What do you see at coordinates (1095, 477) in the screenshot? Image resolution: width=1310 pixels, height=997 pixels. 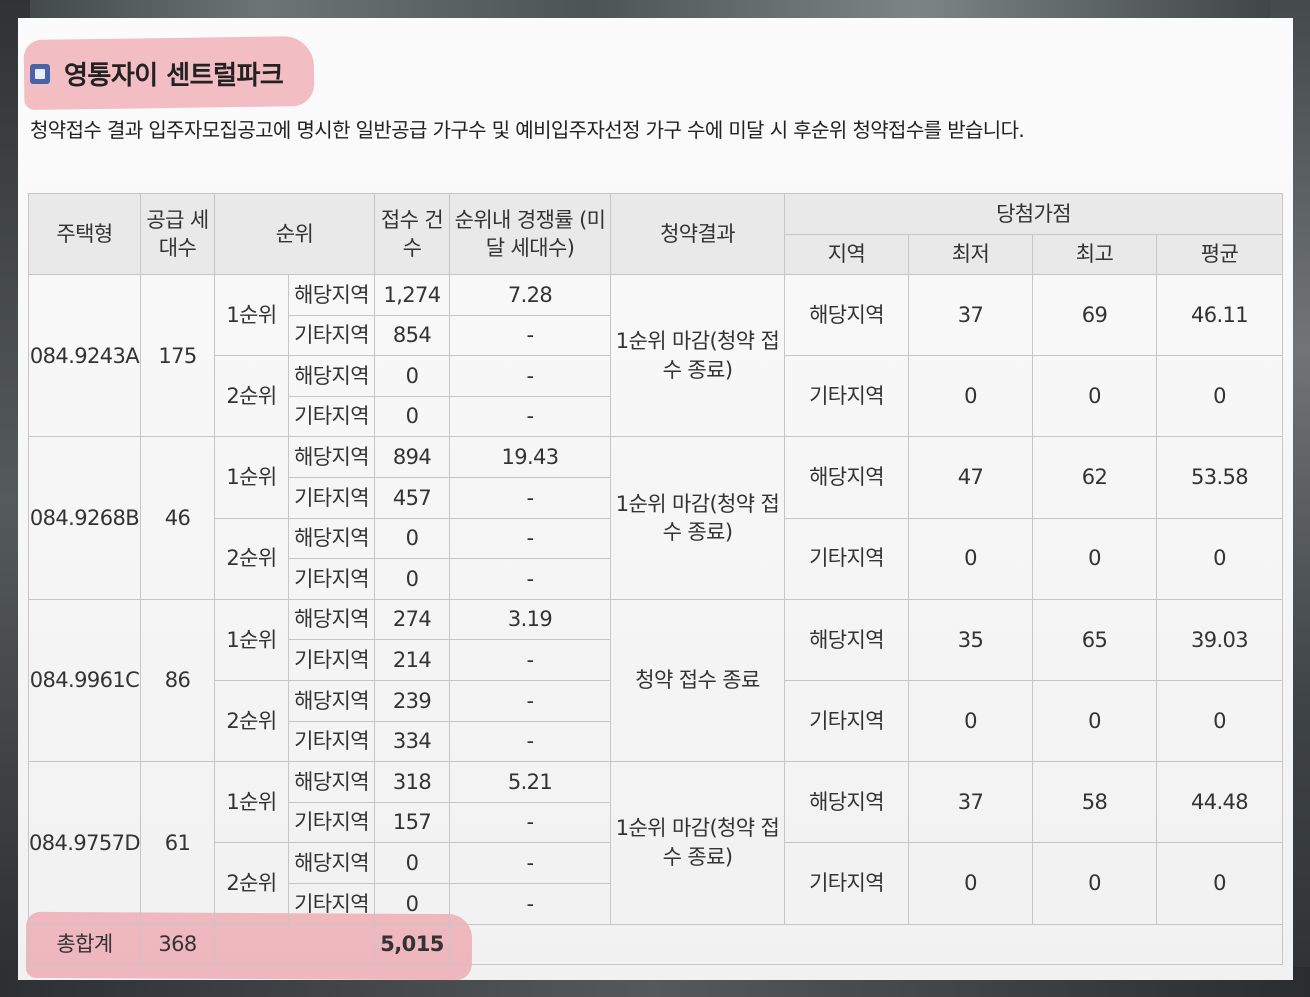 I see `score-max-cell: 62` at bounding box center [1095, 477].